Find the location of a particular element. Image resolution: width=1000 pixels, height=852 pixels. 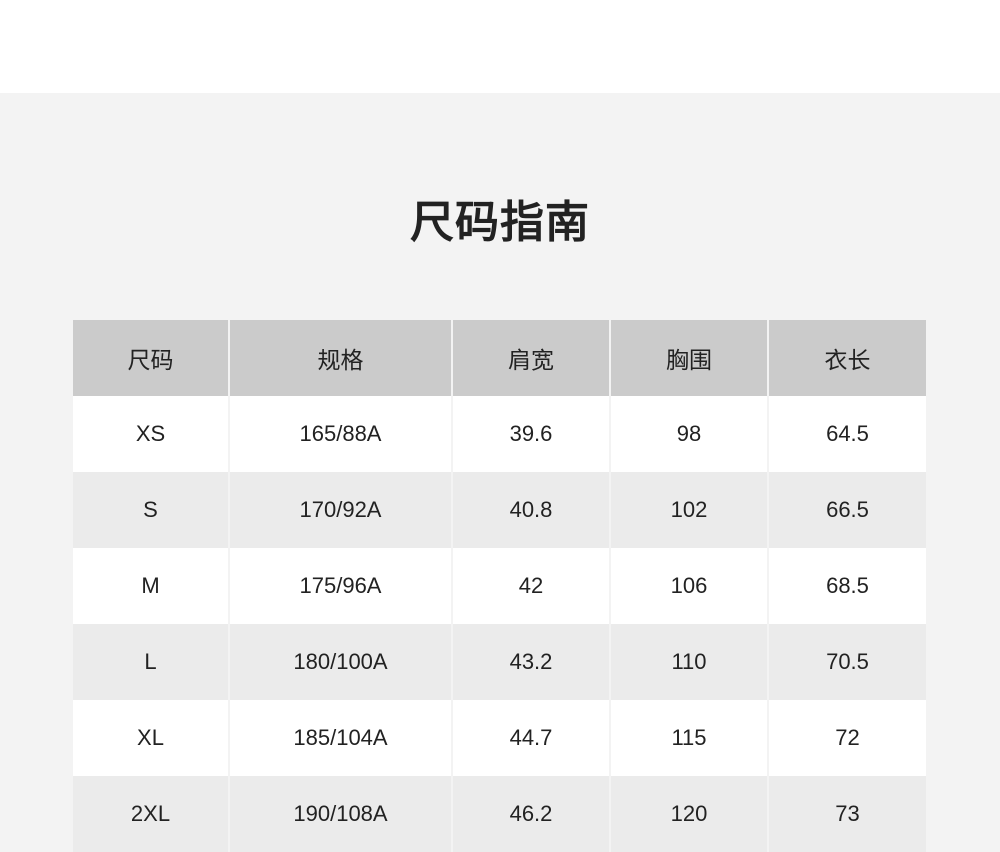

header-length: 衣长 is located at coordinates (846, 358).